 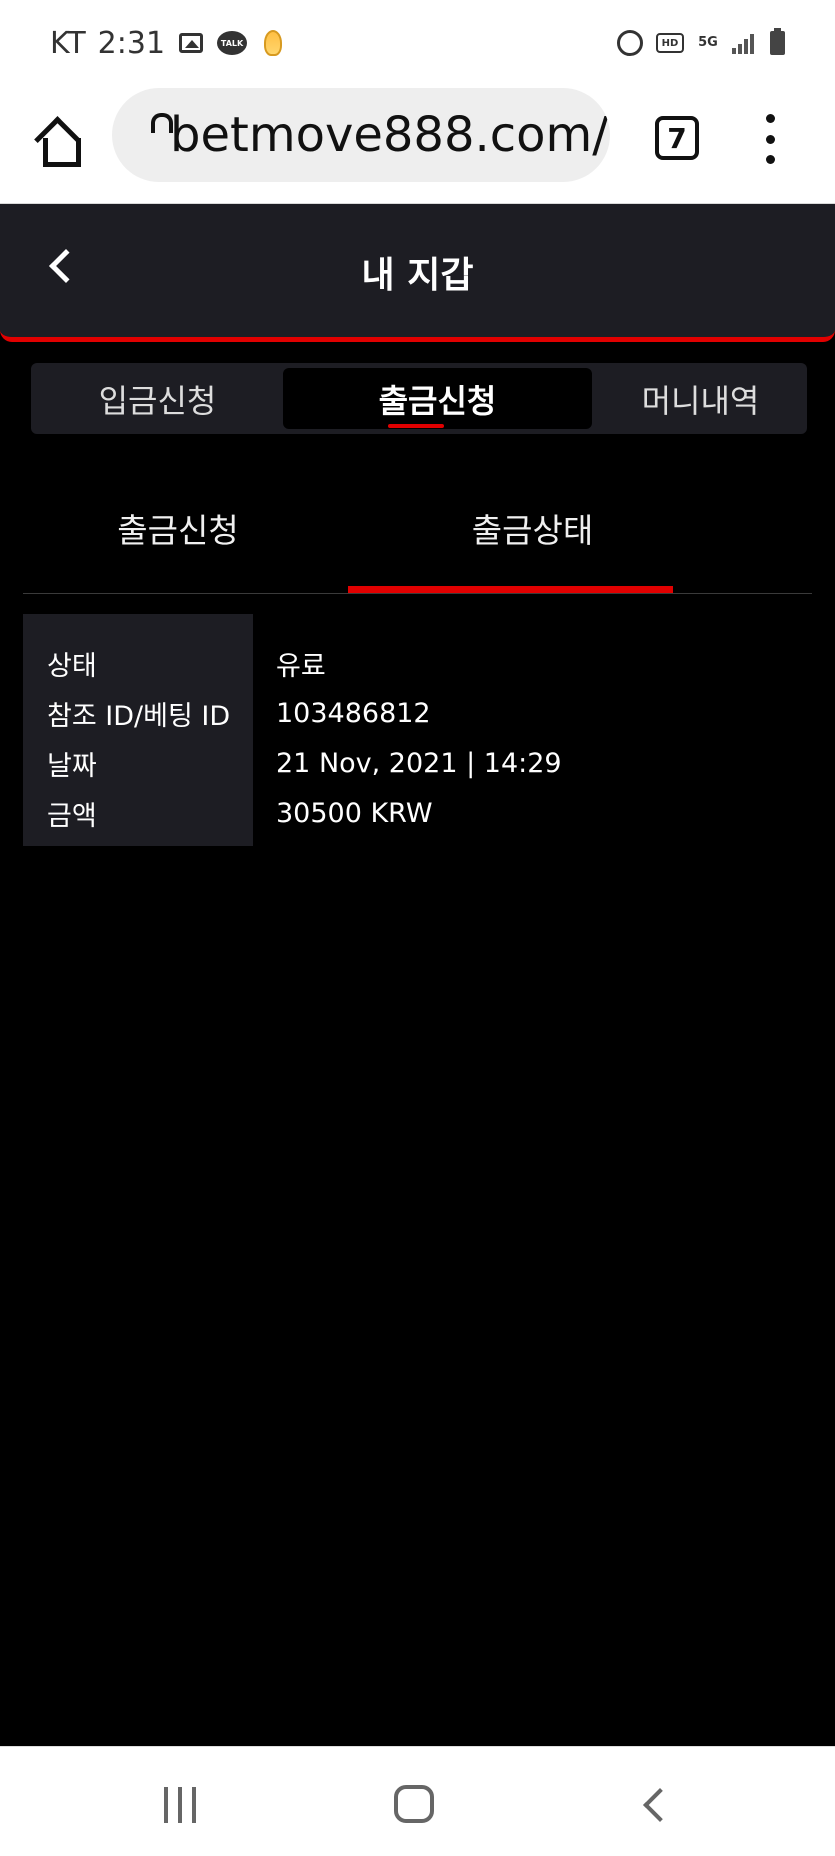 What do you see at coordinates (670, 43) in the screenshot?
I see `hd-icon: HD` at bounding box center [670, 43].